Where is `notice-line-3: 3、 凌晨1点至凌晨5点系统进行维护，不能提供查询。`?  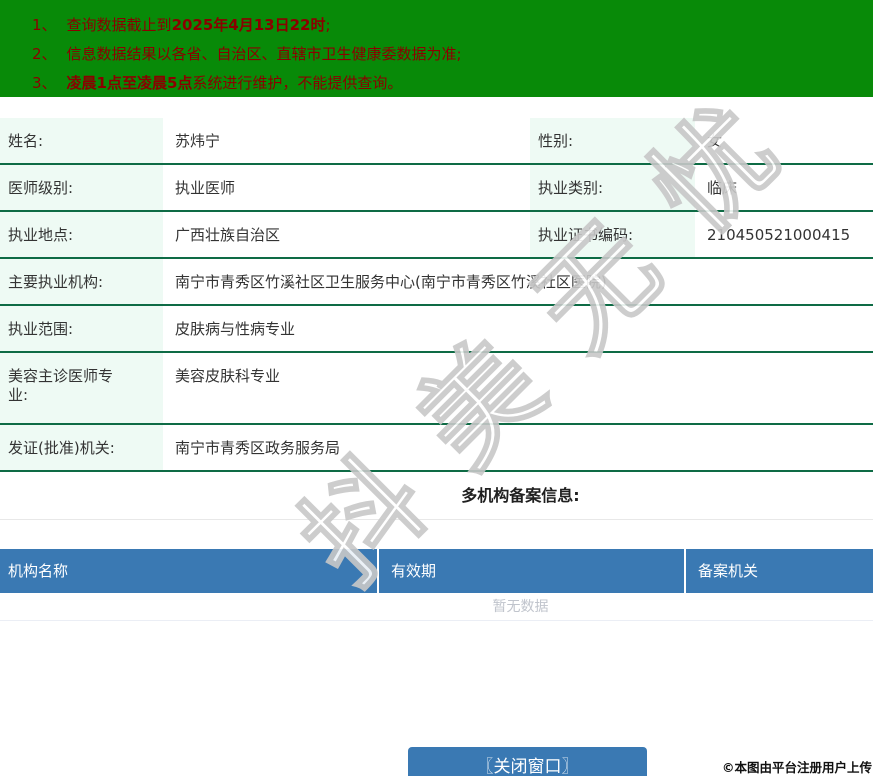
notice-line-3: 3、 凌晨1点至凌晨5点系统进行维护，不能提供查询。 is located at coordinates (442, 83).